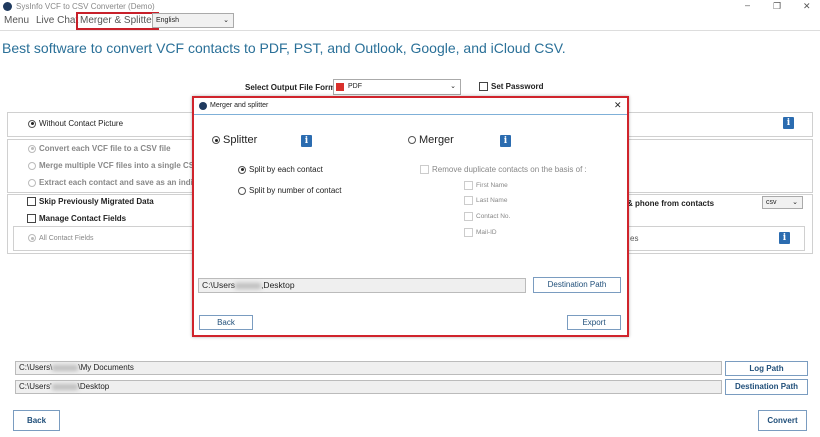 The height and width of the screenshot is (437, 820). I want to click on last-name-checkbox: Last Name, so click(485, 200).